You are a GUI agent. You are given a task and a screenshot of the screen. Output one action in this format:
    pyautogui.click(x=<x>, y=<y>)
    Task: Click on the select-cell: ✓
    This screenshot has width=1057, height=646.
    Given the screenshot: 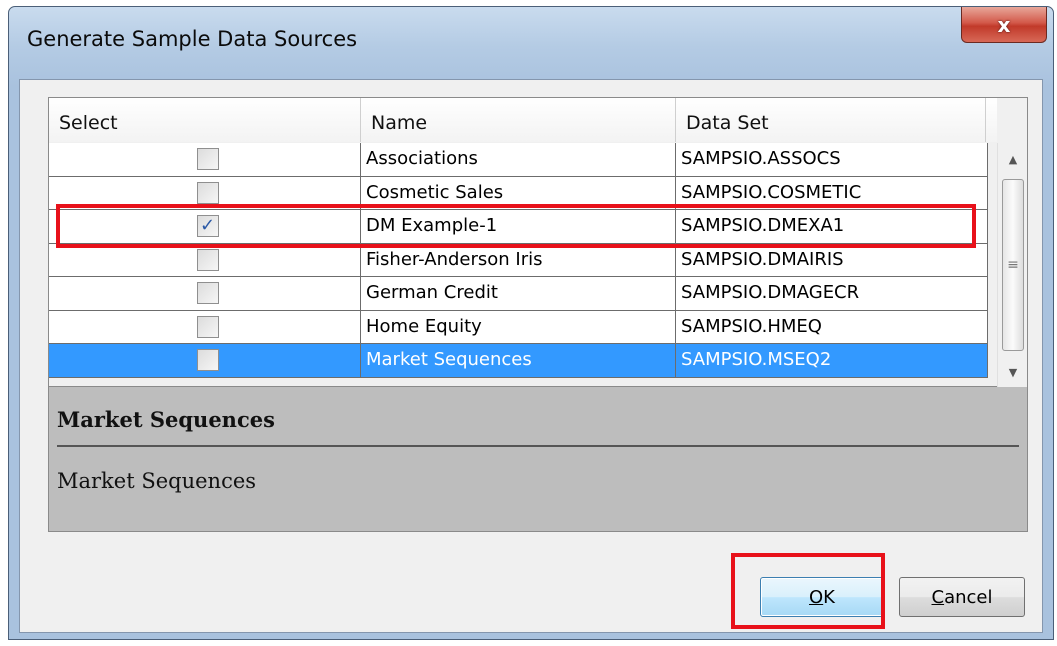 What is the action you would take?
    pyautogui.click(x=205, y=227)
    